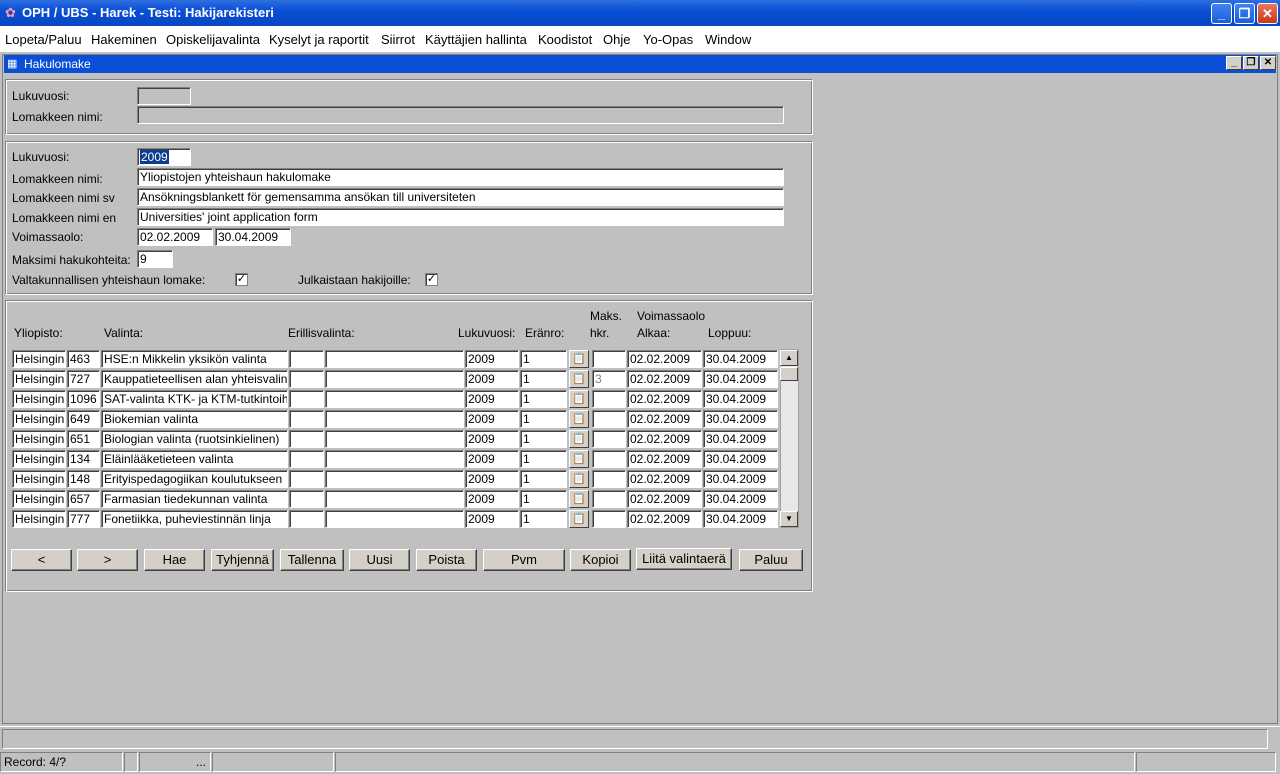 The image size is (1280, 774). I want to click on cell-koodi: 463, so click(83, 359).